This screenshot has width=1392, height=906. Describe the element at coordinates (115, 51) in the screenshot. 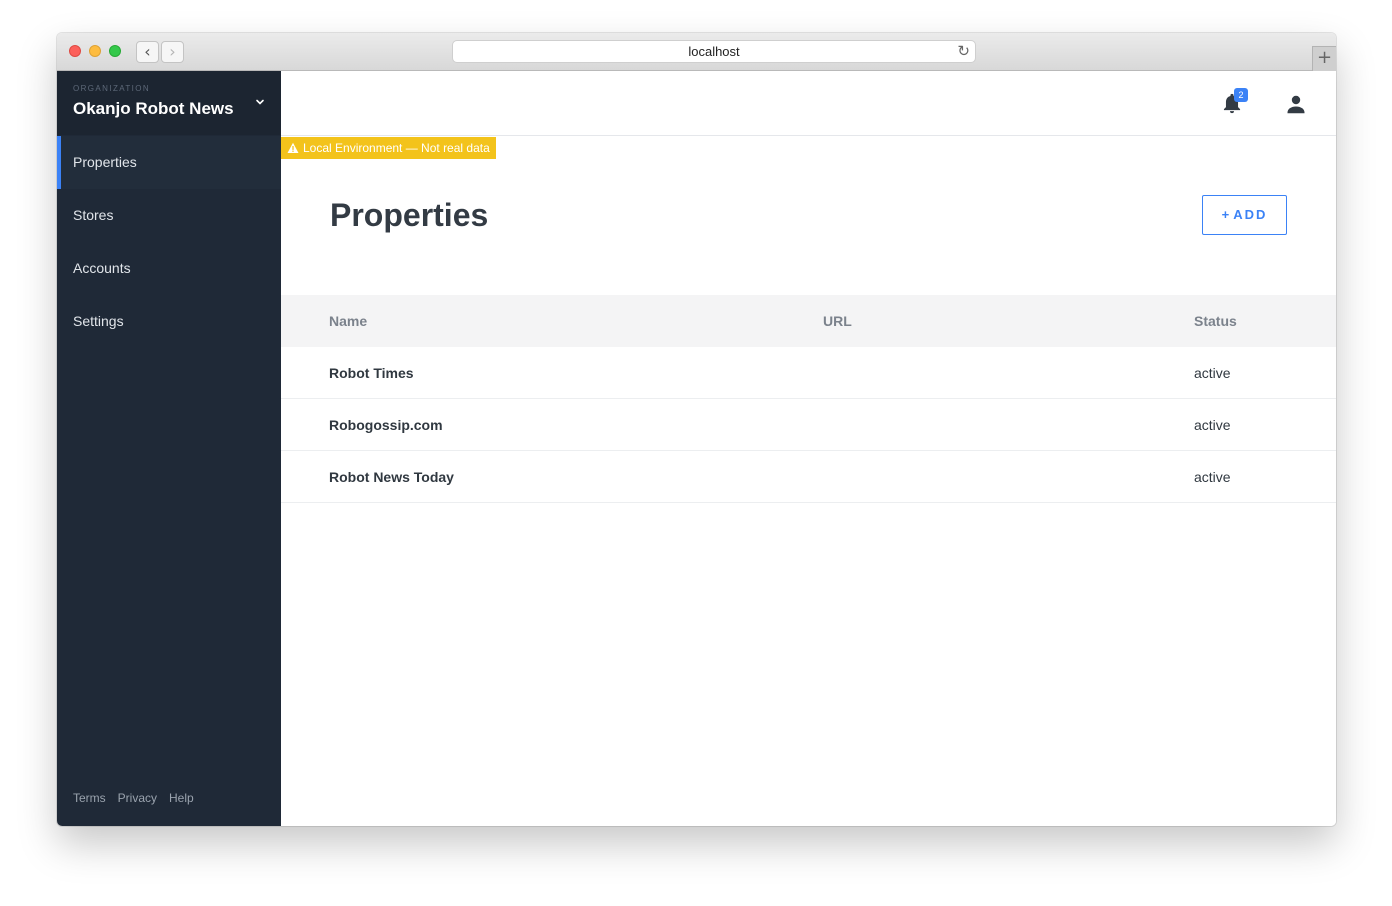

I see `zoom-window-button` at that location.